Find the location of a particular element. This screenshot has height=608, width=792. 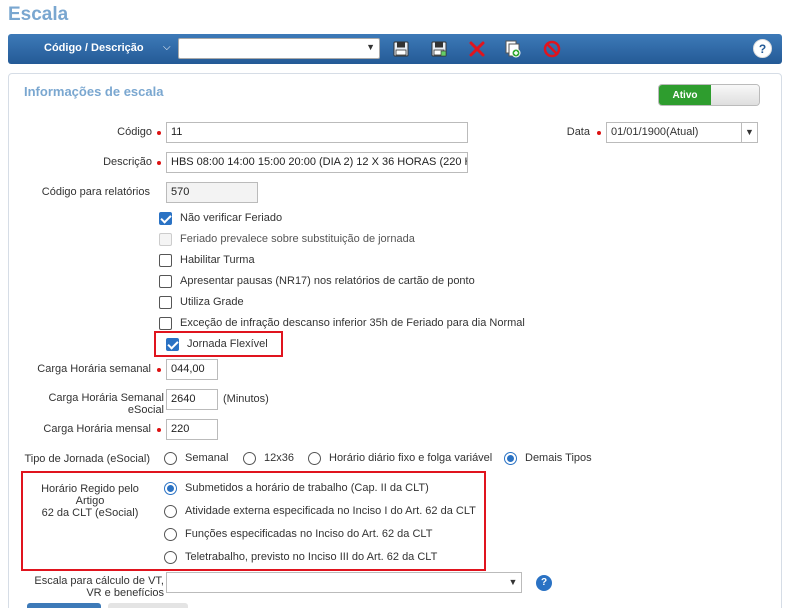

radio-demais-tipos: Demais Tipos is located at coordinates (548, 458).